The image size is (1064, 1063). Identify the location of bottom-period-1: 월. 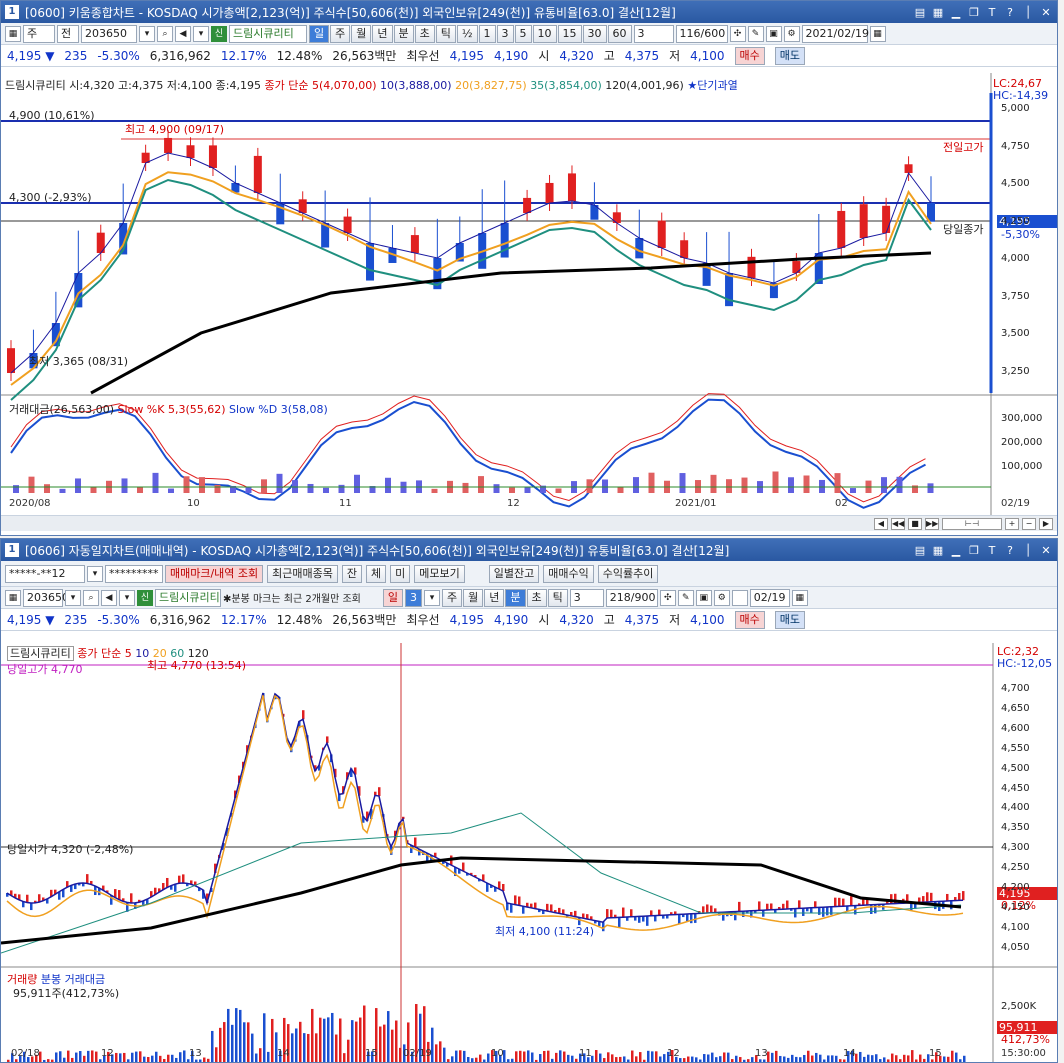
(473, 597).